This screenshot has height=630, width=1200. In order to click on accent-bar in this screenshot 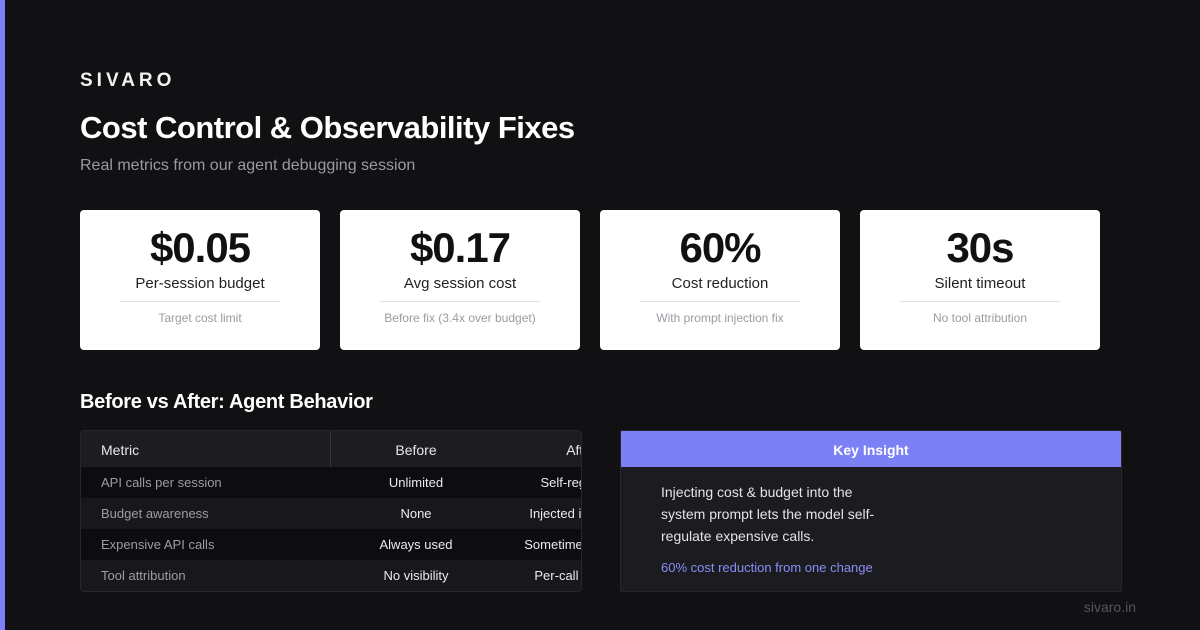, I will do `click(2, 315)`.